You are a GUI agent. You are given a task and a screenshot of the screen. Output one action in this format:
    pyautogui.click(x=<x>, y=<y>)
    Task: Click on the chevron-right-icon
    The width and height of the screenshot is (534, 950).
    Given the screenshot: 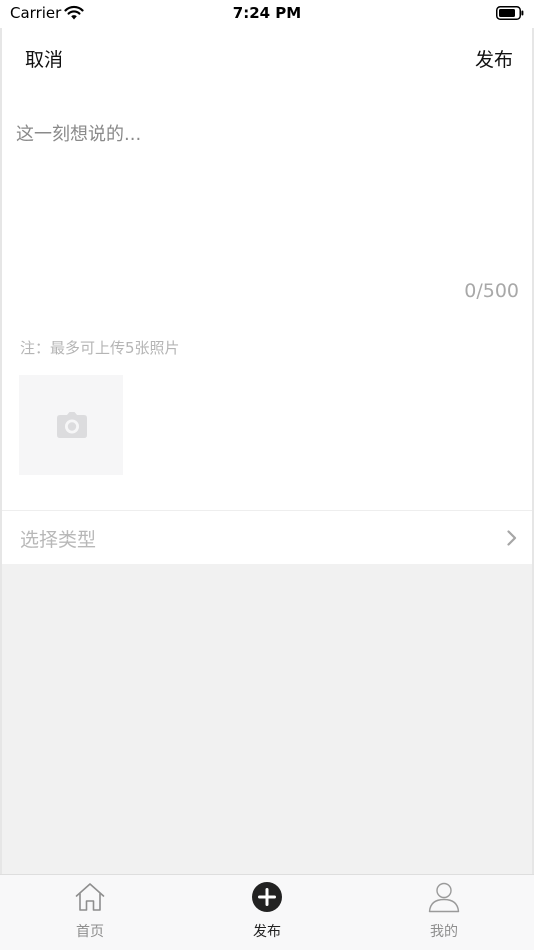 What is the action you would take?
    pyautogui.click(x=512, y=538)
    